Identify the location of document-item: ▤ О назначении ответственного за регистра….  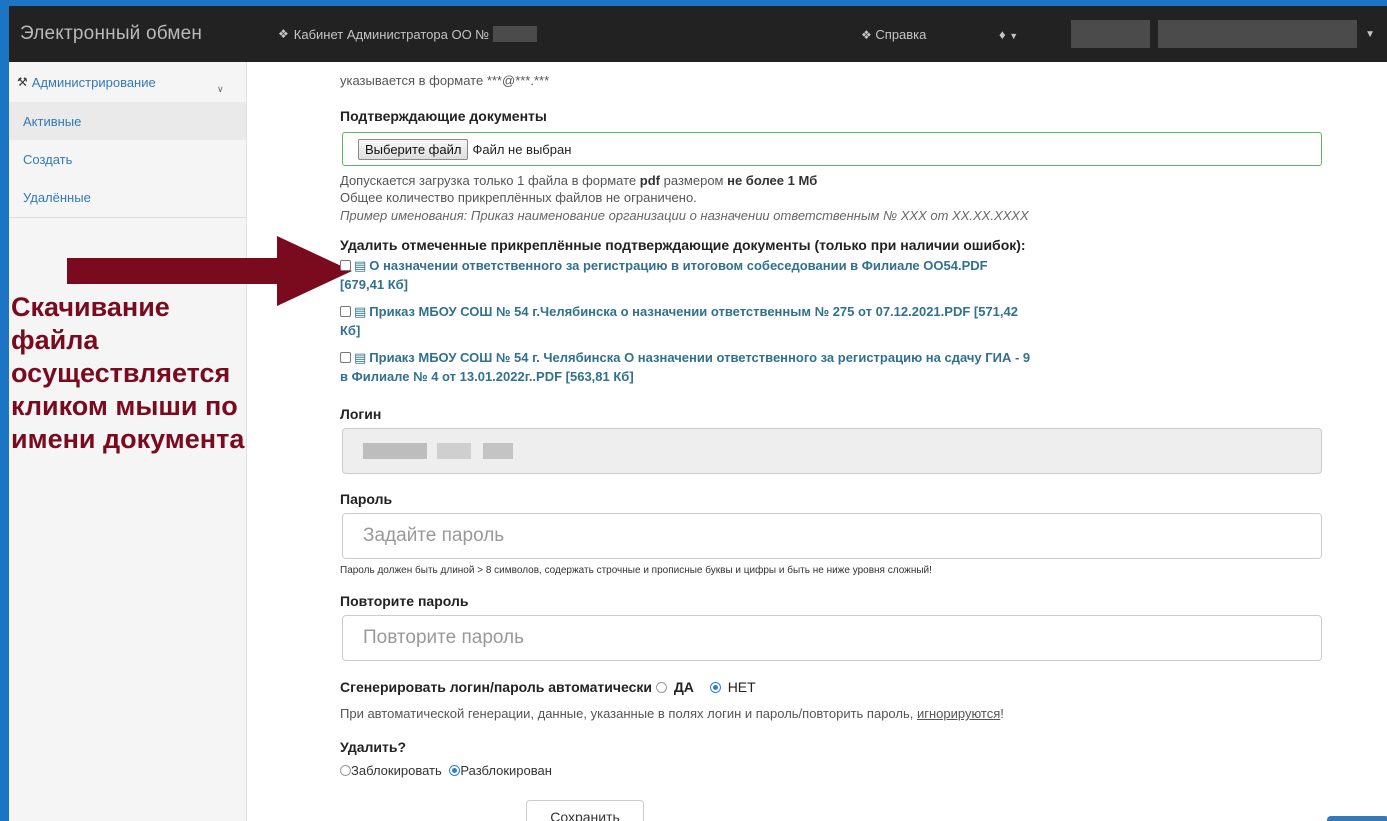
(664, 275).